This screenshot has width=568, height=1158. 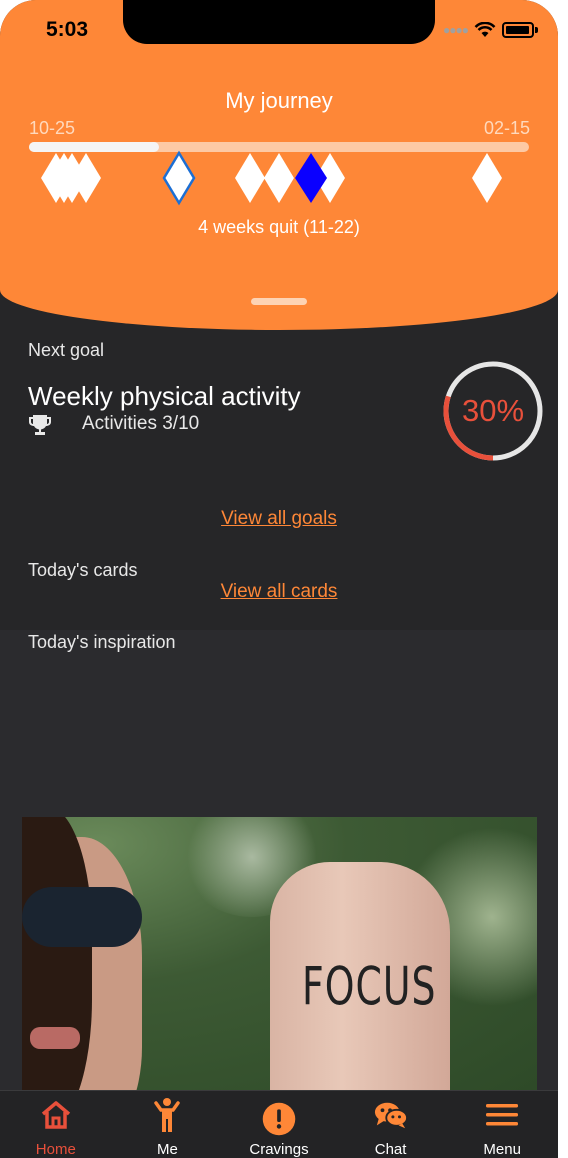 I want to click on goal-percent: 30%, so click(x=493, y=410).